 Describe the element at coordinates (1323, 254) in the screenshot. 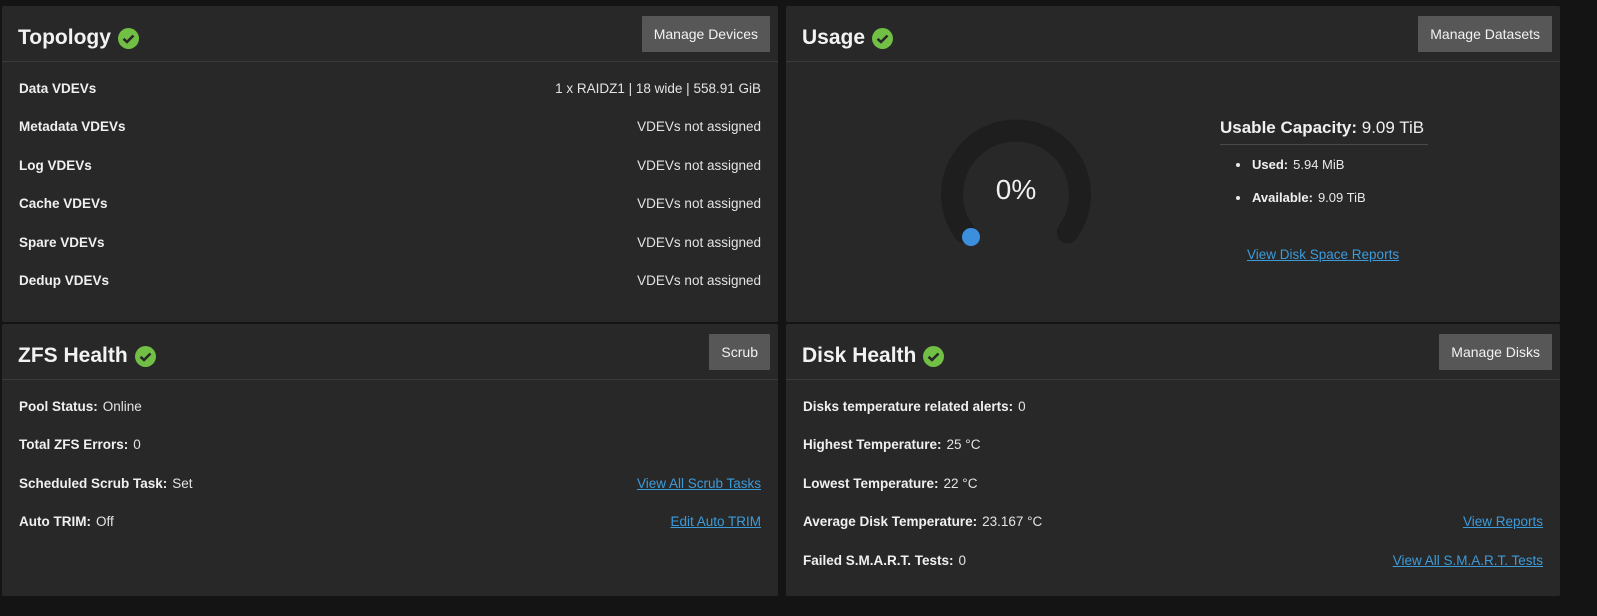

I see `view-disk-space-reports-link: View Disk Space Reports` at that location.